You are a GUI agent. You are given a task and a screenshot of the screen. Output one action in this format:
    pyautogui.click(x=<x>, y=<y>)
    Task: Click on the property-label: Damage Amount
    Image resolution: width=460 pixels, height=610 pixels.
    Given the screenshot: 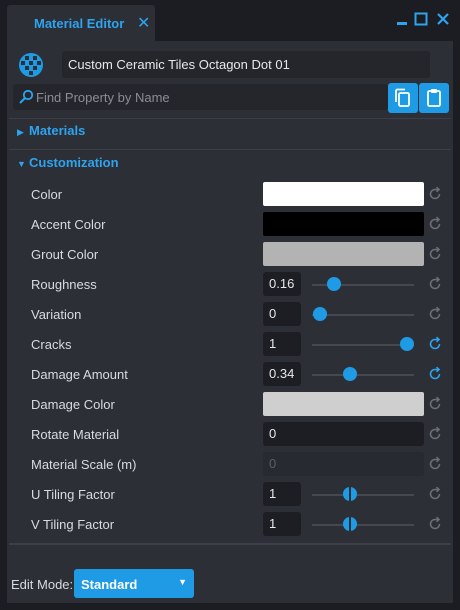 What is the action you would take?
    pyautogui.click(x=79, y=374)
    